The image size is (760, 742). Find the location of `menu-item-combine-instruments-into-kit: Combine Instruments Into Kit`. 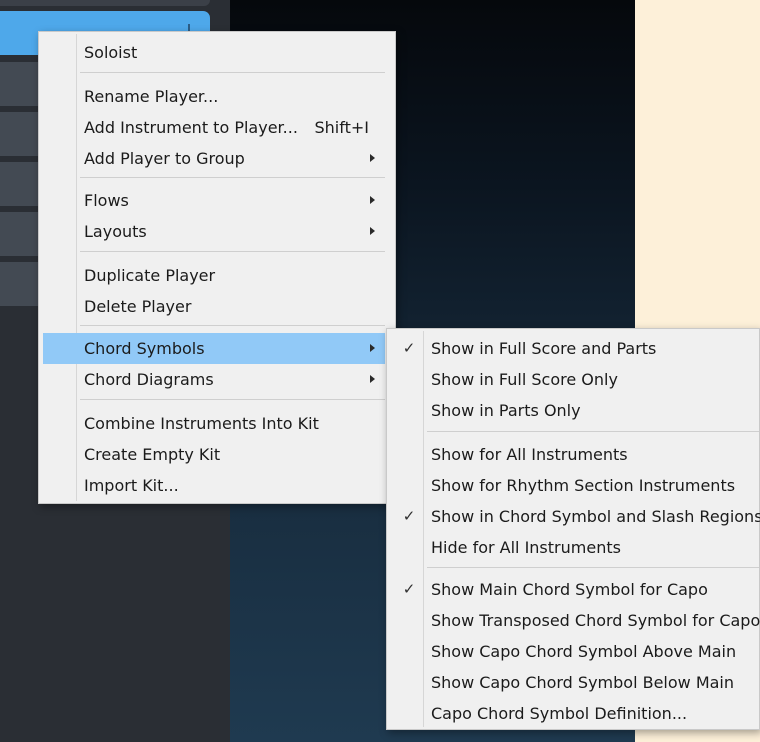

menu-item-combine-instruments-into-kit: Combine Instruments Into Kit is located at coordinates (214, 423).